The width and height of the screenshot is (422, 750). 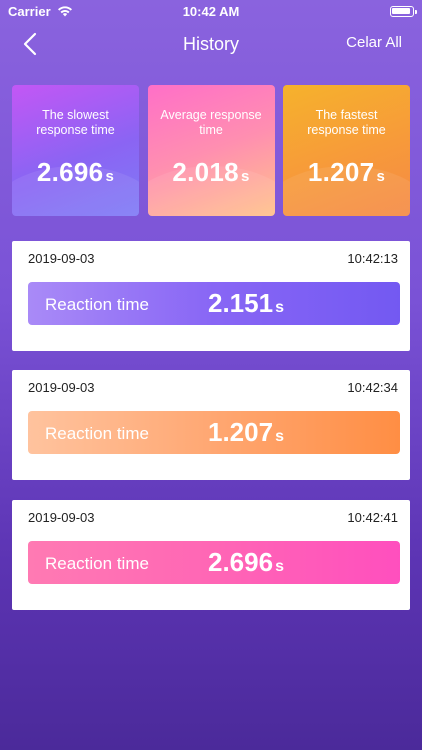 What do you see at coordinates (75, 122) in the screenshot?
I see `stat-label: The slowest response time` at bounding box center [75, 122].